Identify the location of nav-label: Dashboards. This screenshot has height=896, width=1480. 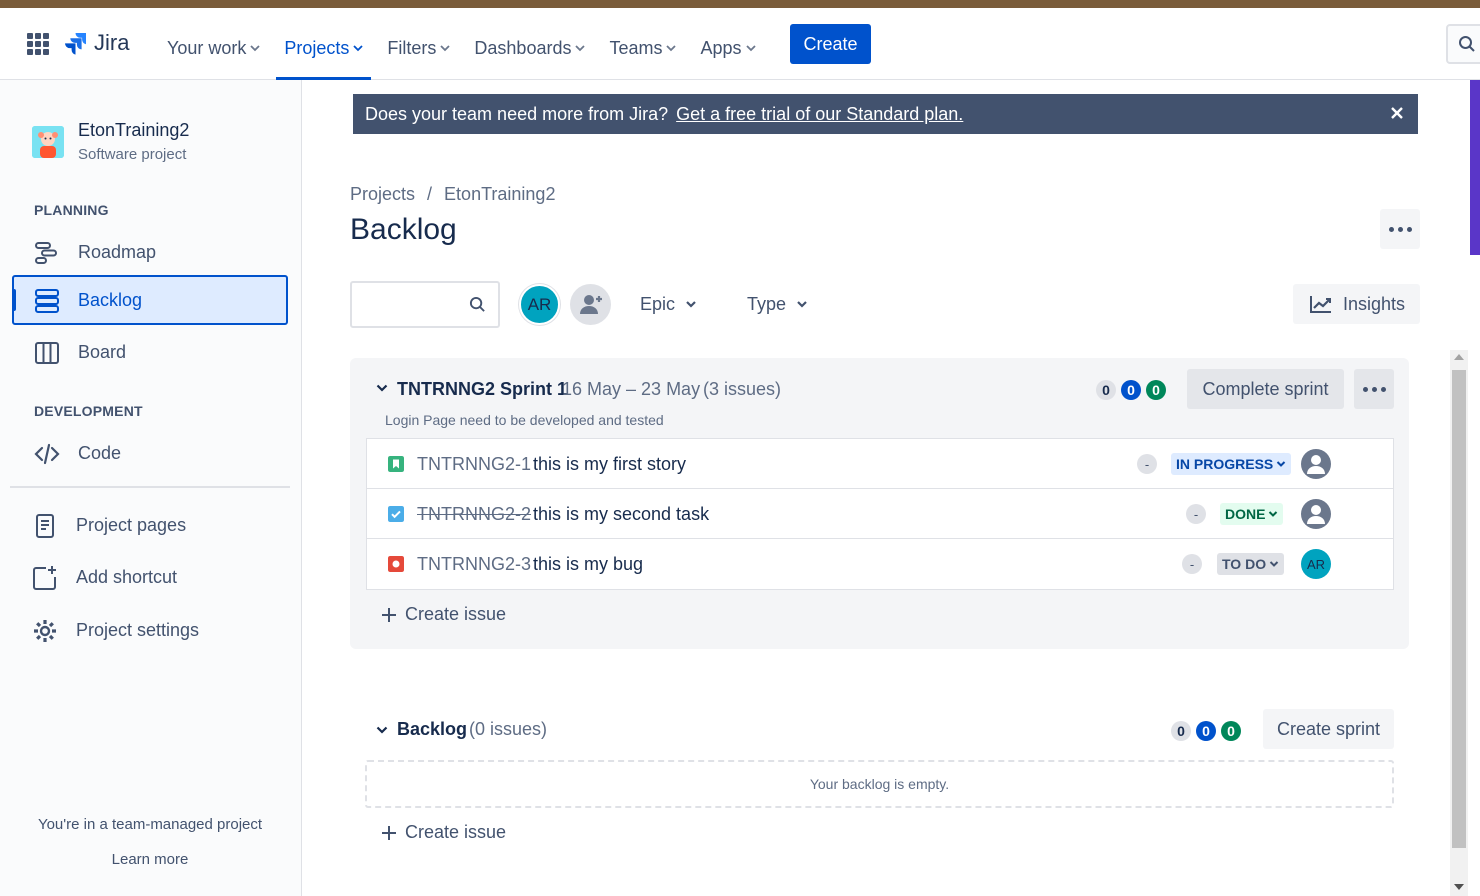
(523, 47).